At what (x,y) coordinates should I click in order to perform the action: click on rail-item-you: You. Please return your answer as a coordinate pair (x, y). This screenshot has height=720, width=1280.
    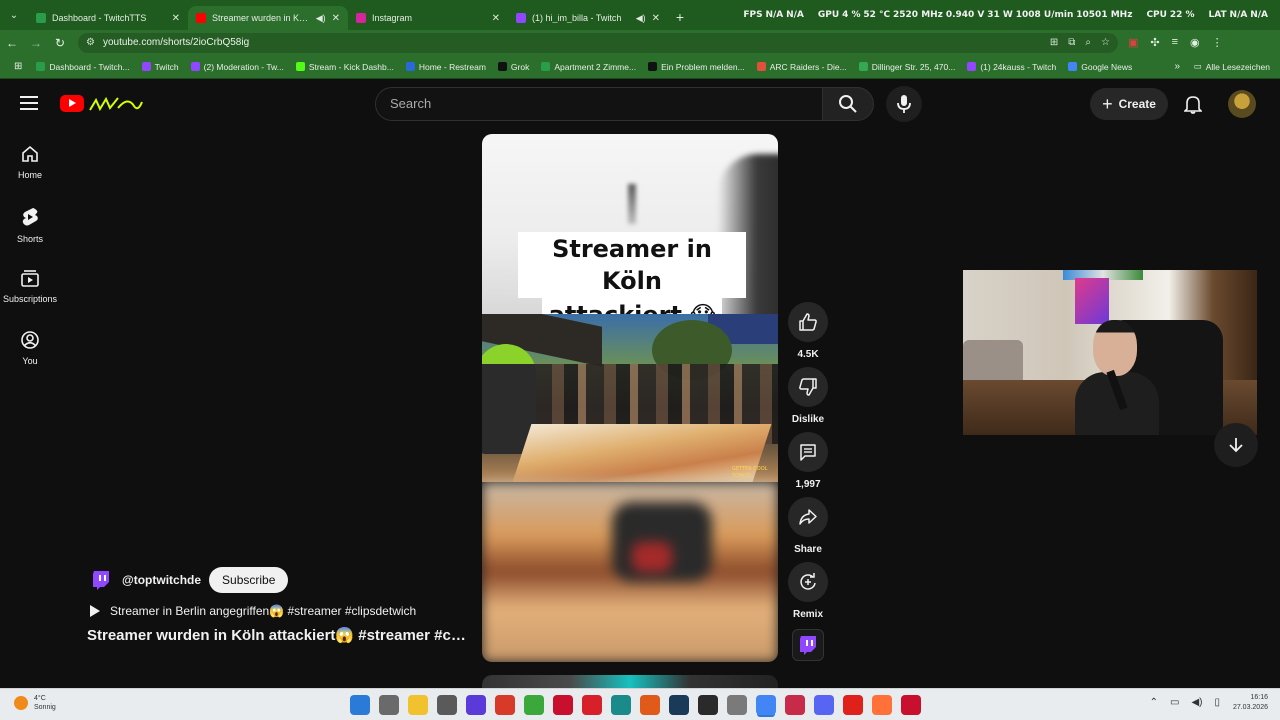
    Looking at the image, I should click on (30, 351).